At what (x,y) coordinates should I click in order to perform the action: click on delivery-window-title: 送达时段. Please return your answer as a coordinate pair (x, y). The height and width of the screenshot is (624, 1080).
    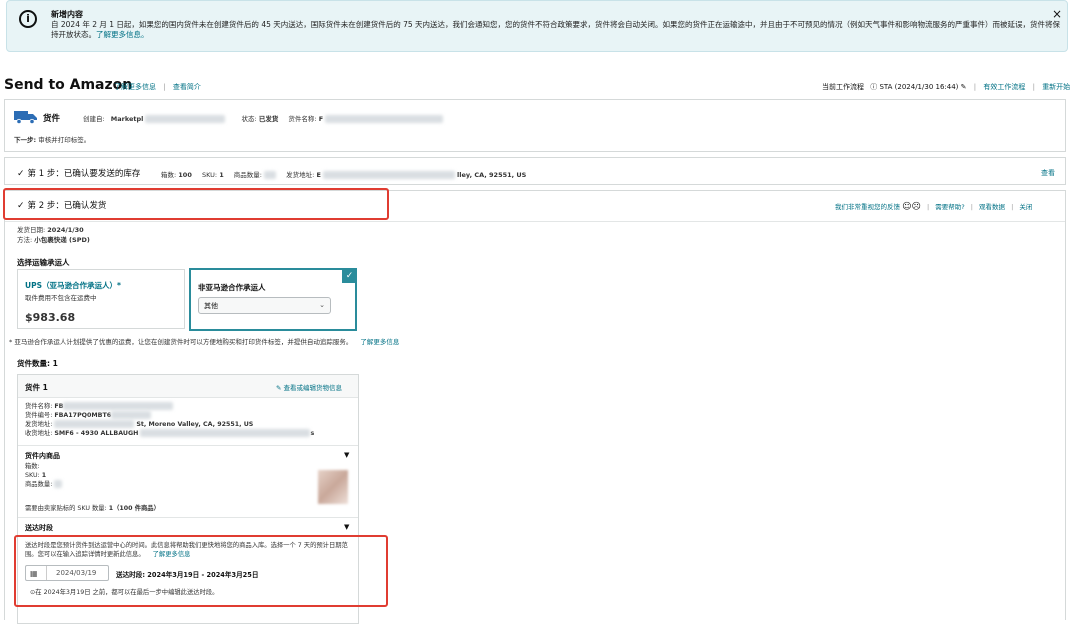
    Looking at the image, I should click on (39, 528).